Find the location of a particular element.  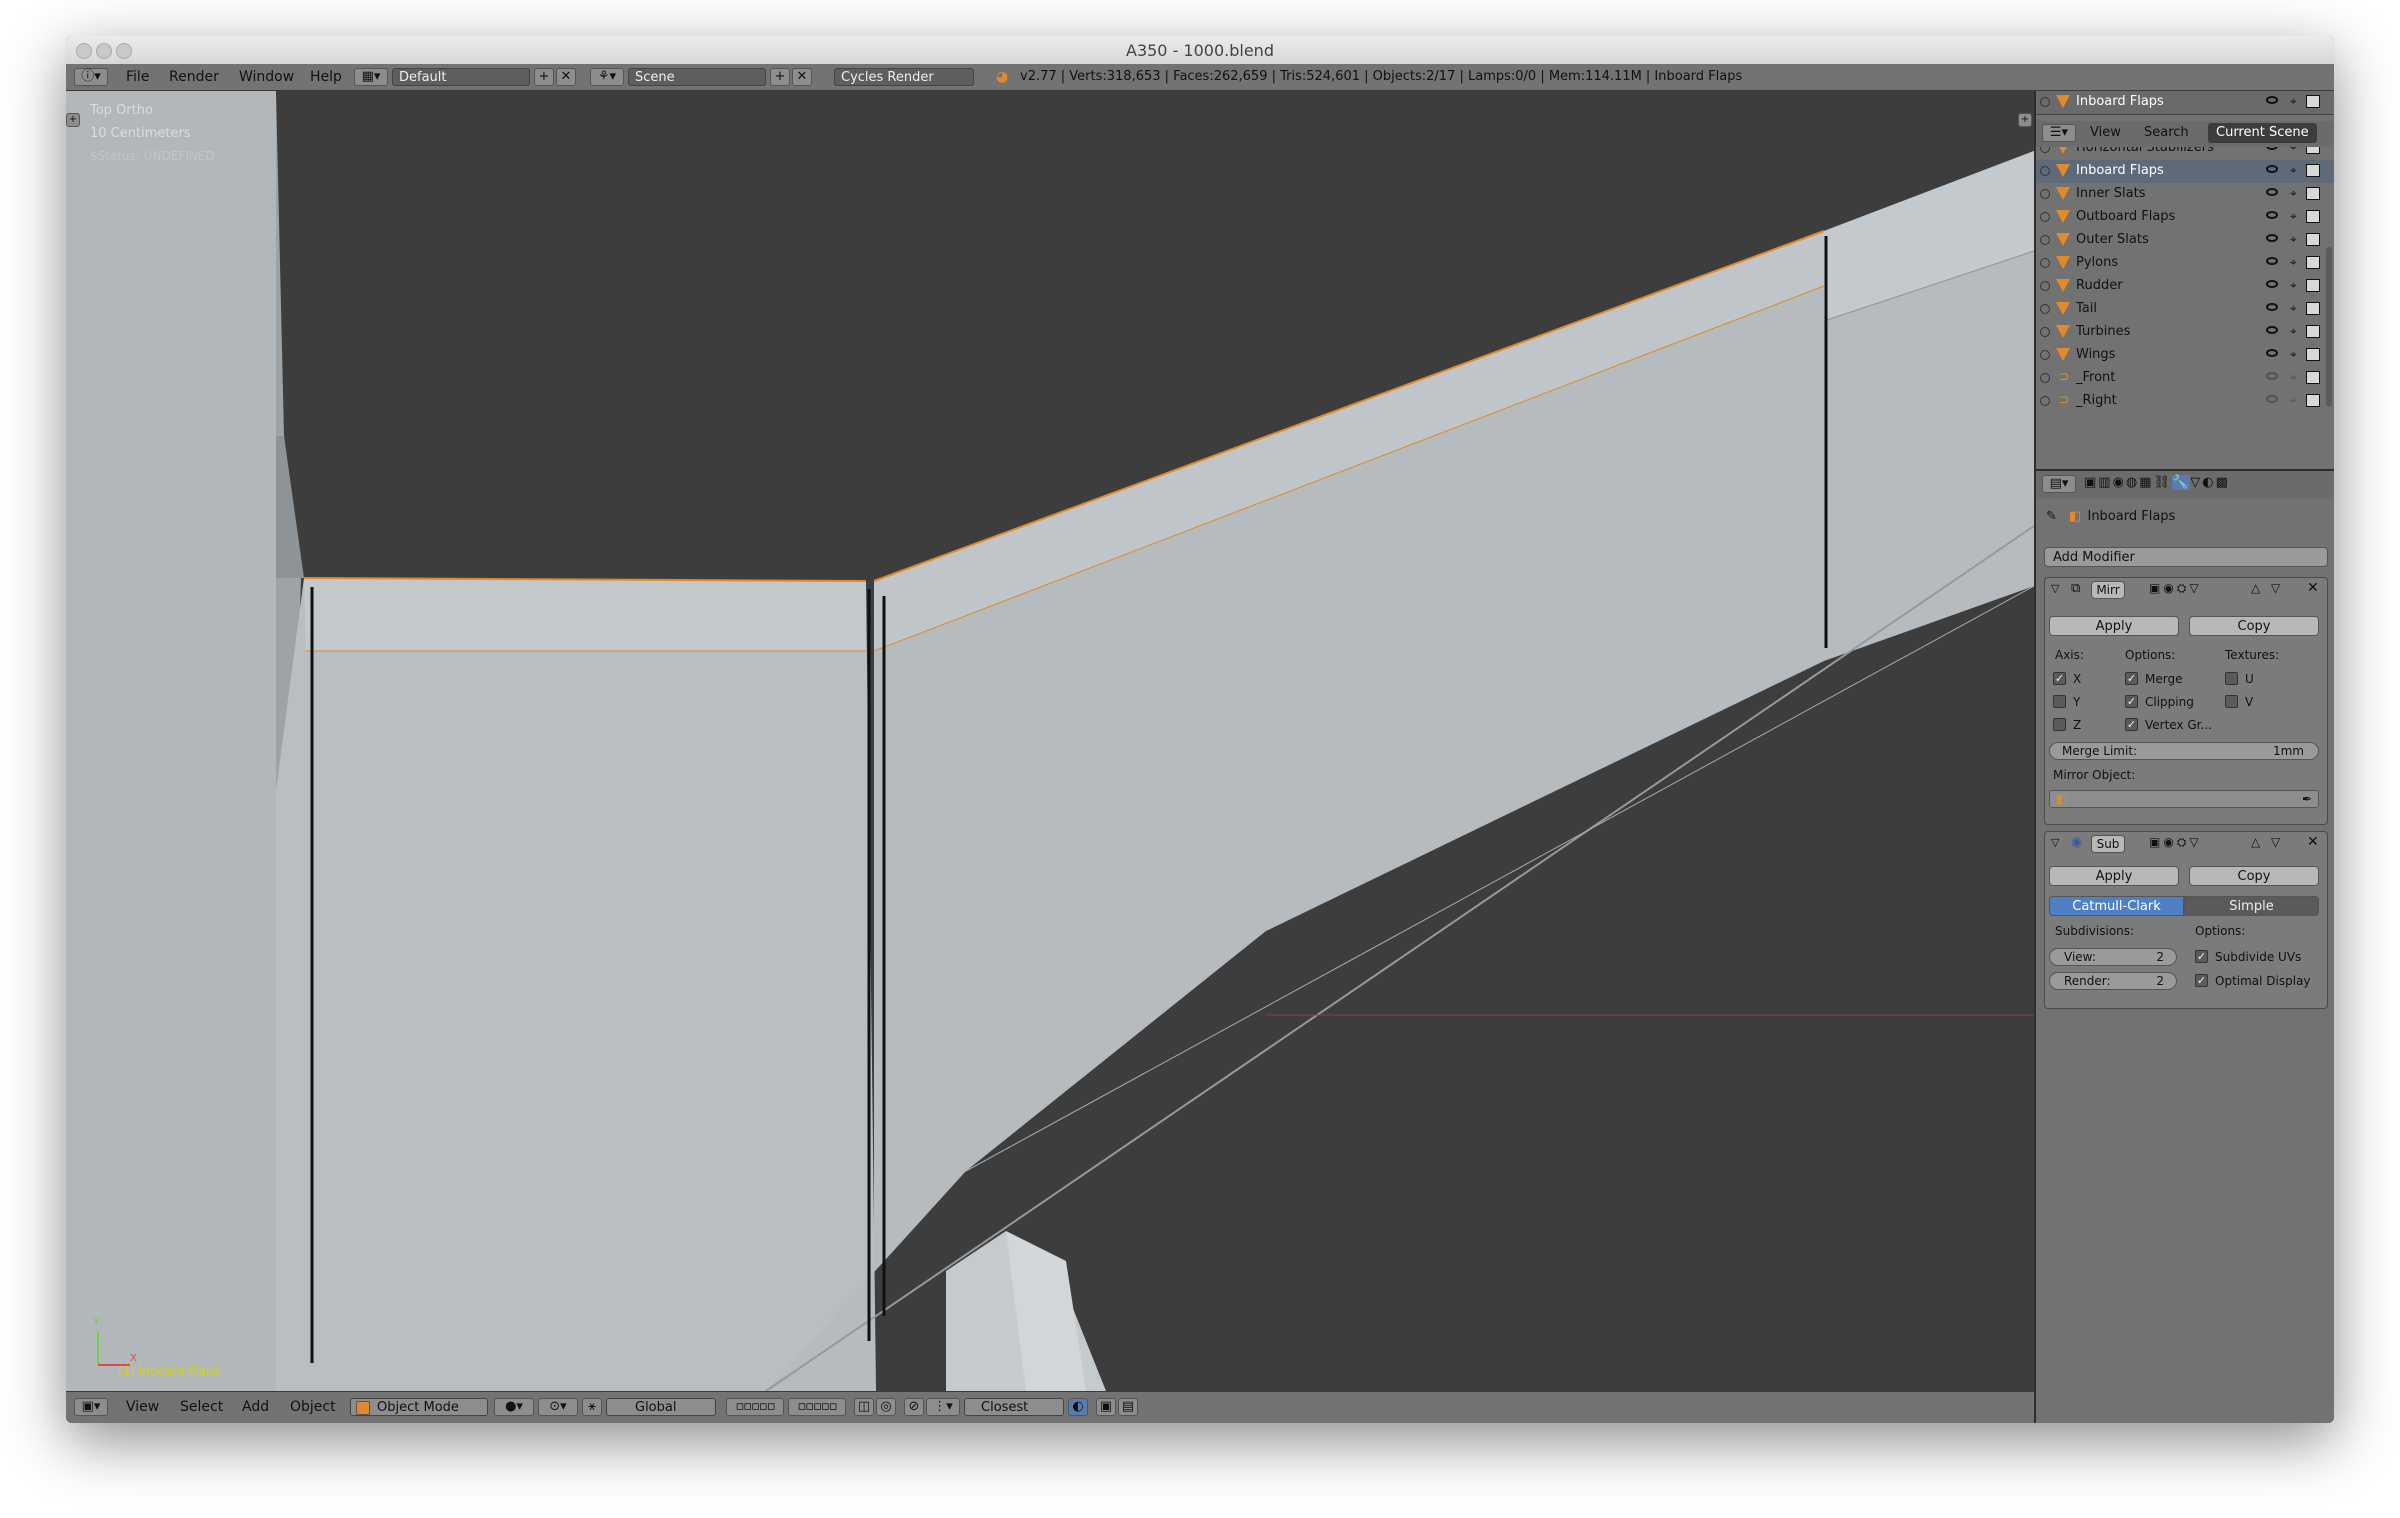

outliner-item: Horizontal Stabilizers ⌖ is located at coordinates (2185, 153).